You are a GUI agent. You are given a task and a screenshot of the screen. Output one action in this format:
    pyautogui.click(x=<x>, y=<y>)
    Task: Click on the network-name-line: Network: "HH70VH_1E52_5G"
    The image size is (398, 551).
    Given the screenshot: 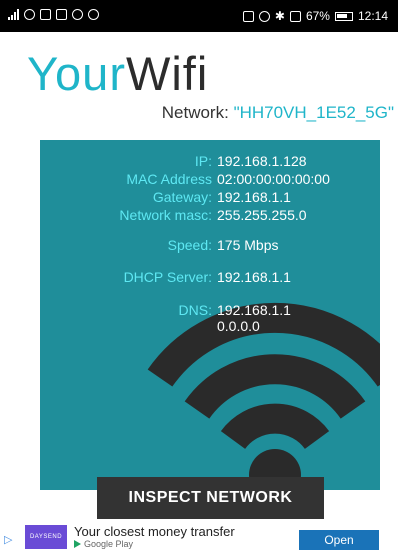 What is the action you would take?
    pyautogui.click(x=278, y=113)
    